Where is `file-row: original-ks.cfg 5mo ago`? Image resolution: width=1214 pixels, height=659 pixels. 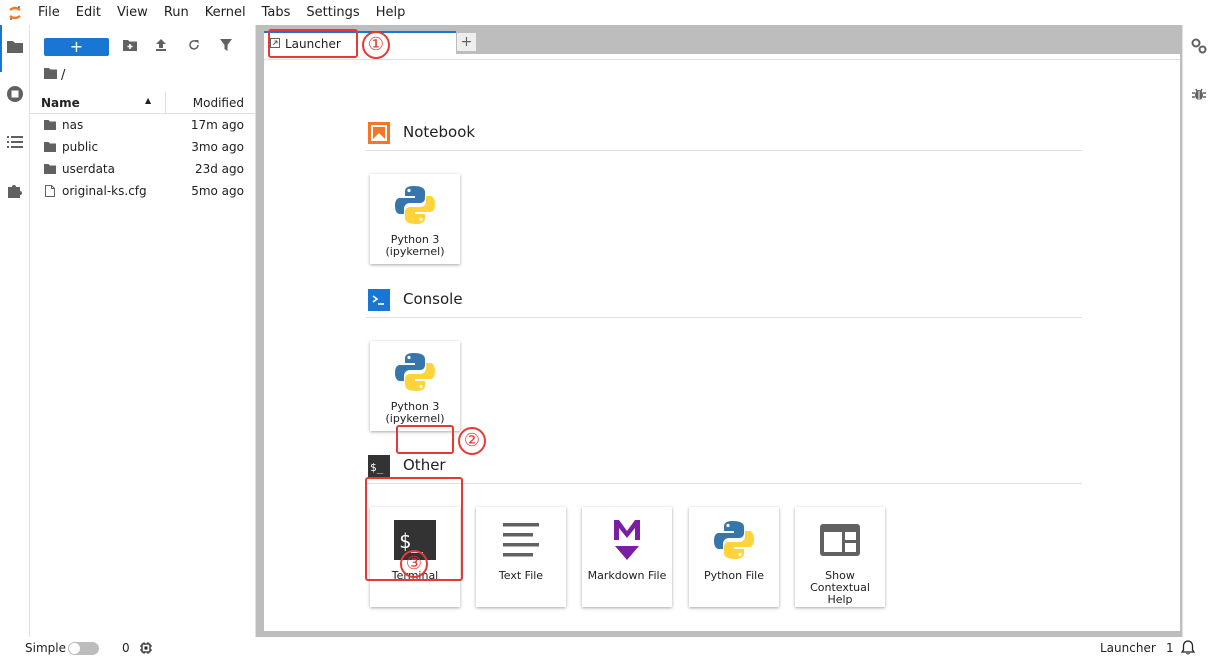
file-row: original-ks.cfg 5mo ago is located at coordinates (143, 191).